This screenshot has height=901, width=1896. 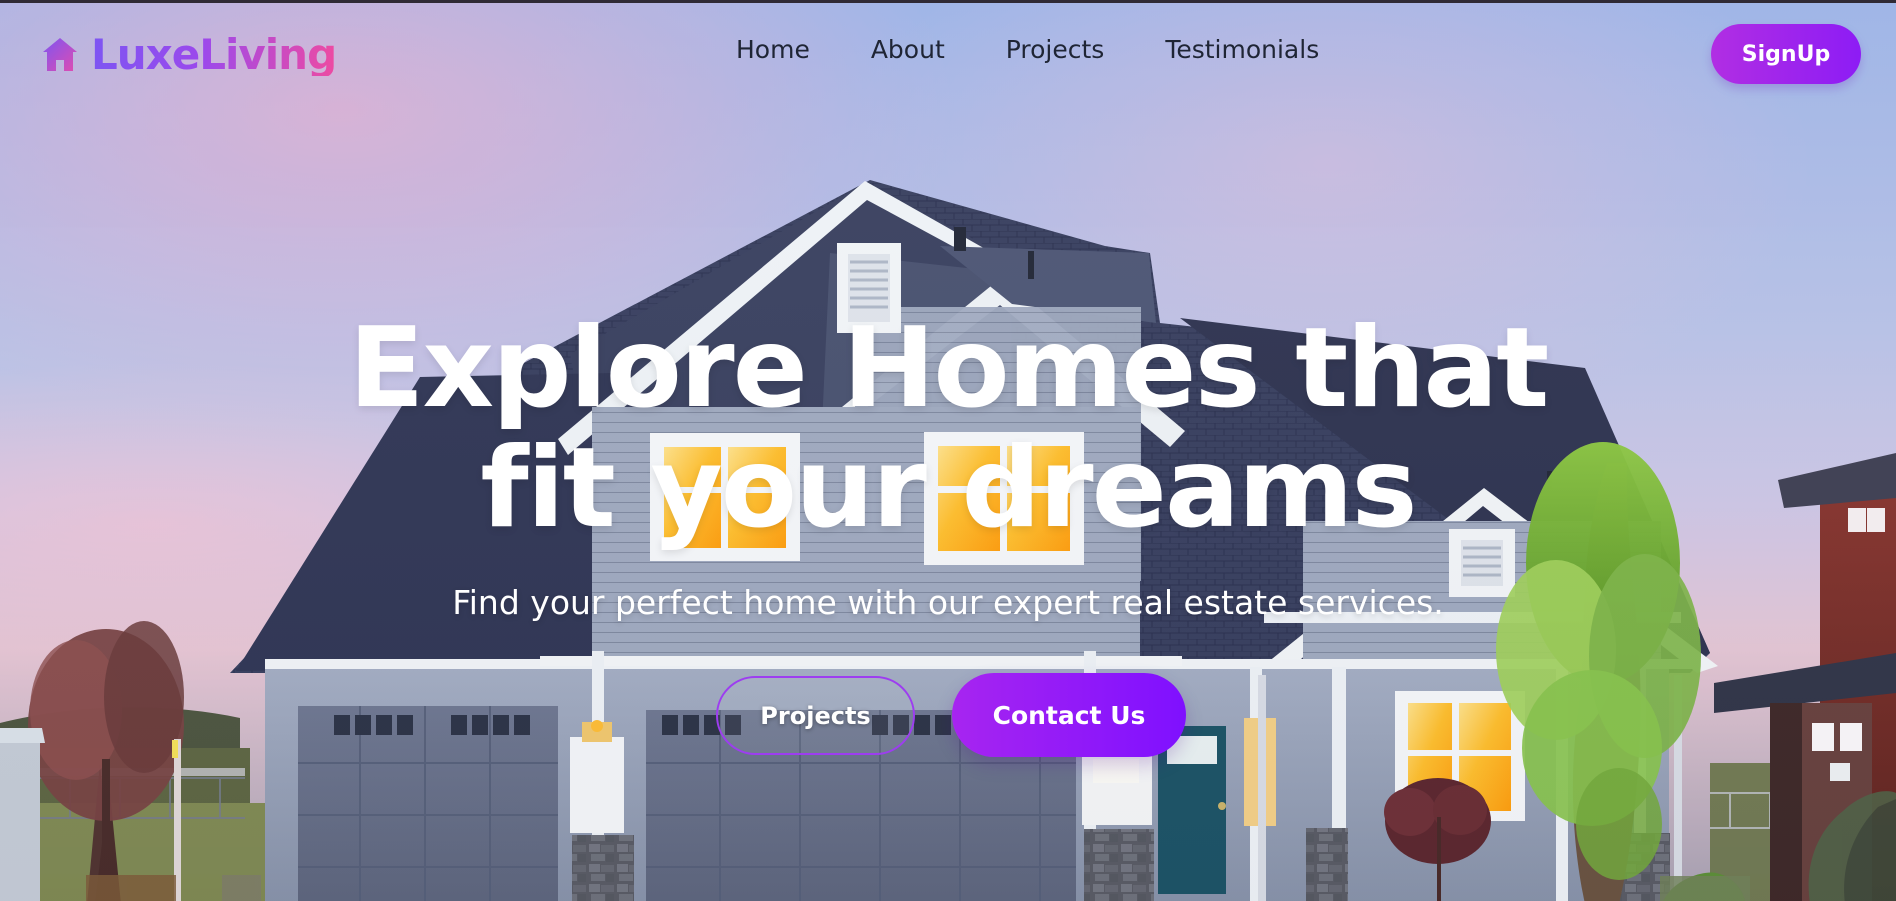 I want to click on signup-button: SignUp, so click(x=1786, y=54).